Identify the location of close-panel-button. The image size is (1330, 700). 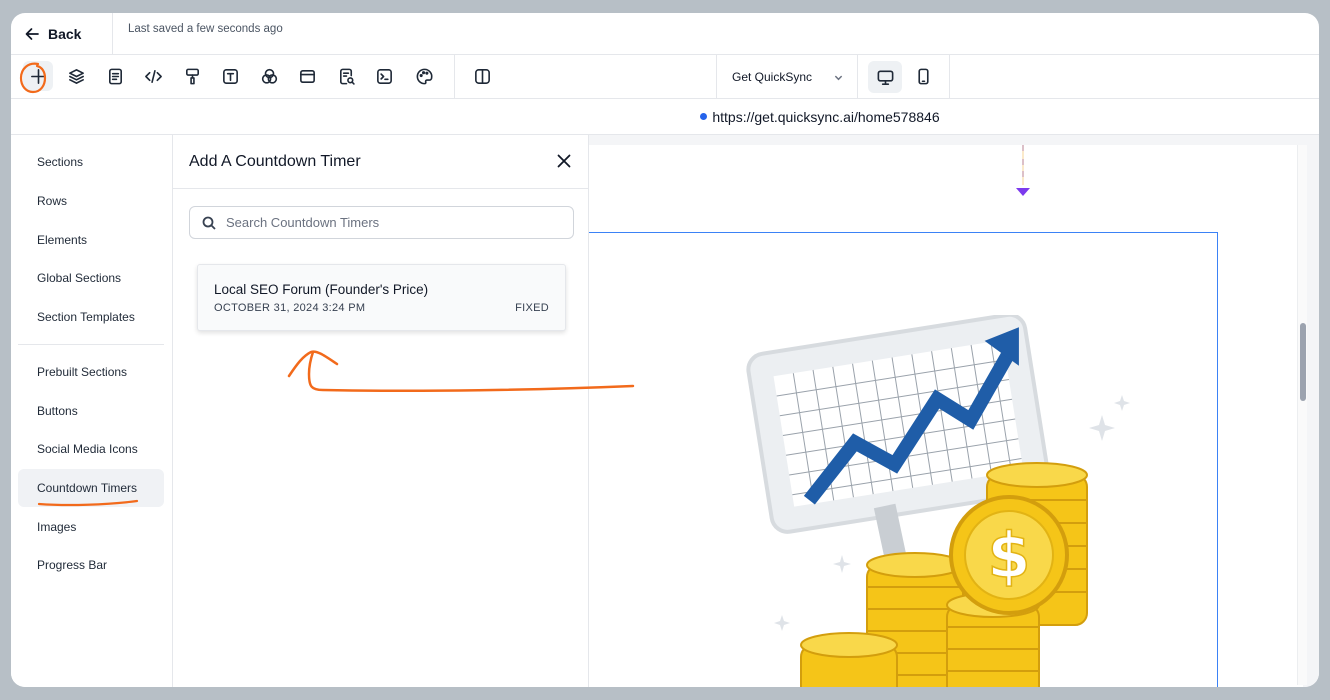
(564, 161).